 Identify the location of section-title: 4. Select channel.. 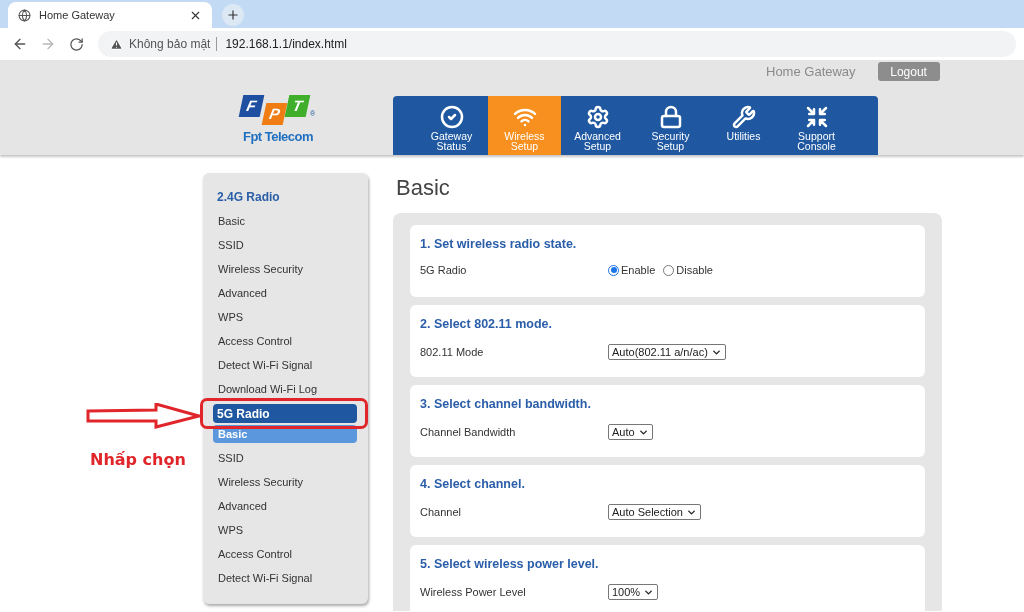
(473, 484).